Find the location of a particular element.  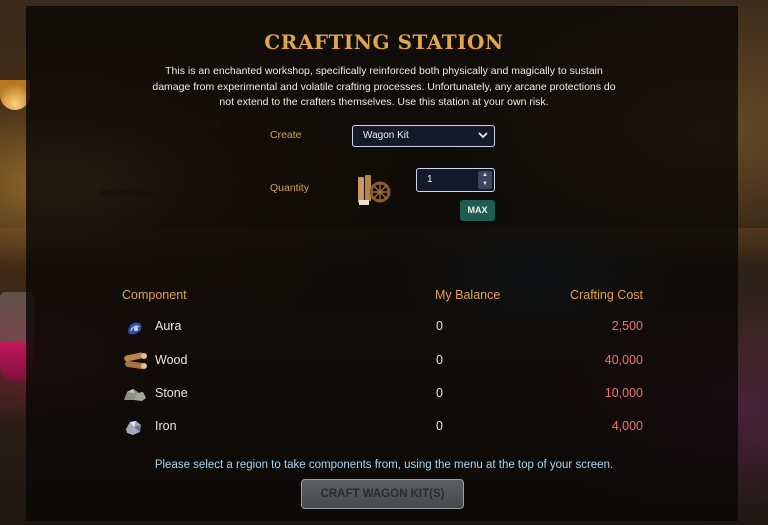

create-select-value: Wagon Kit is located at coordinates (386, 135).